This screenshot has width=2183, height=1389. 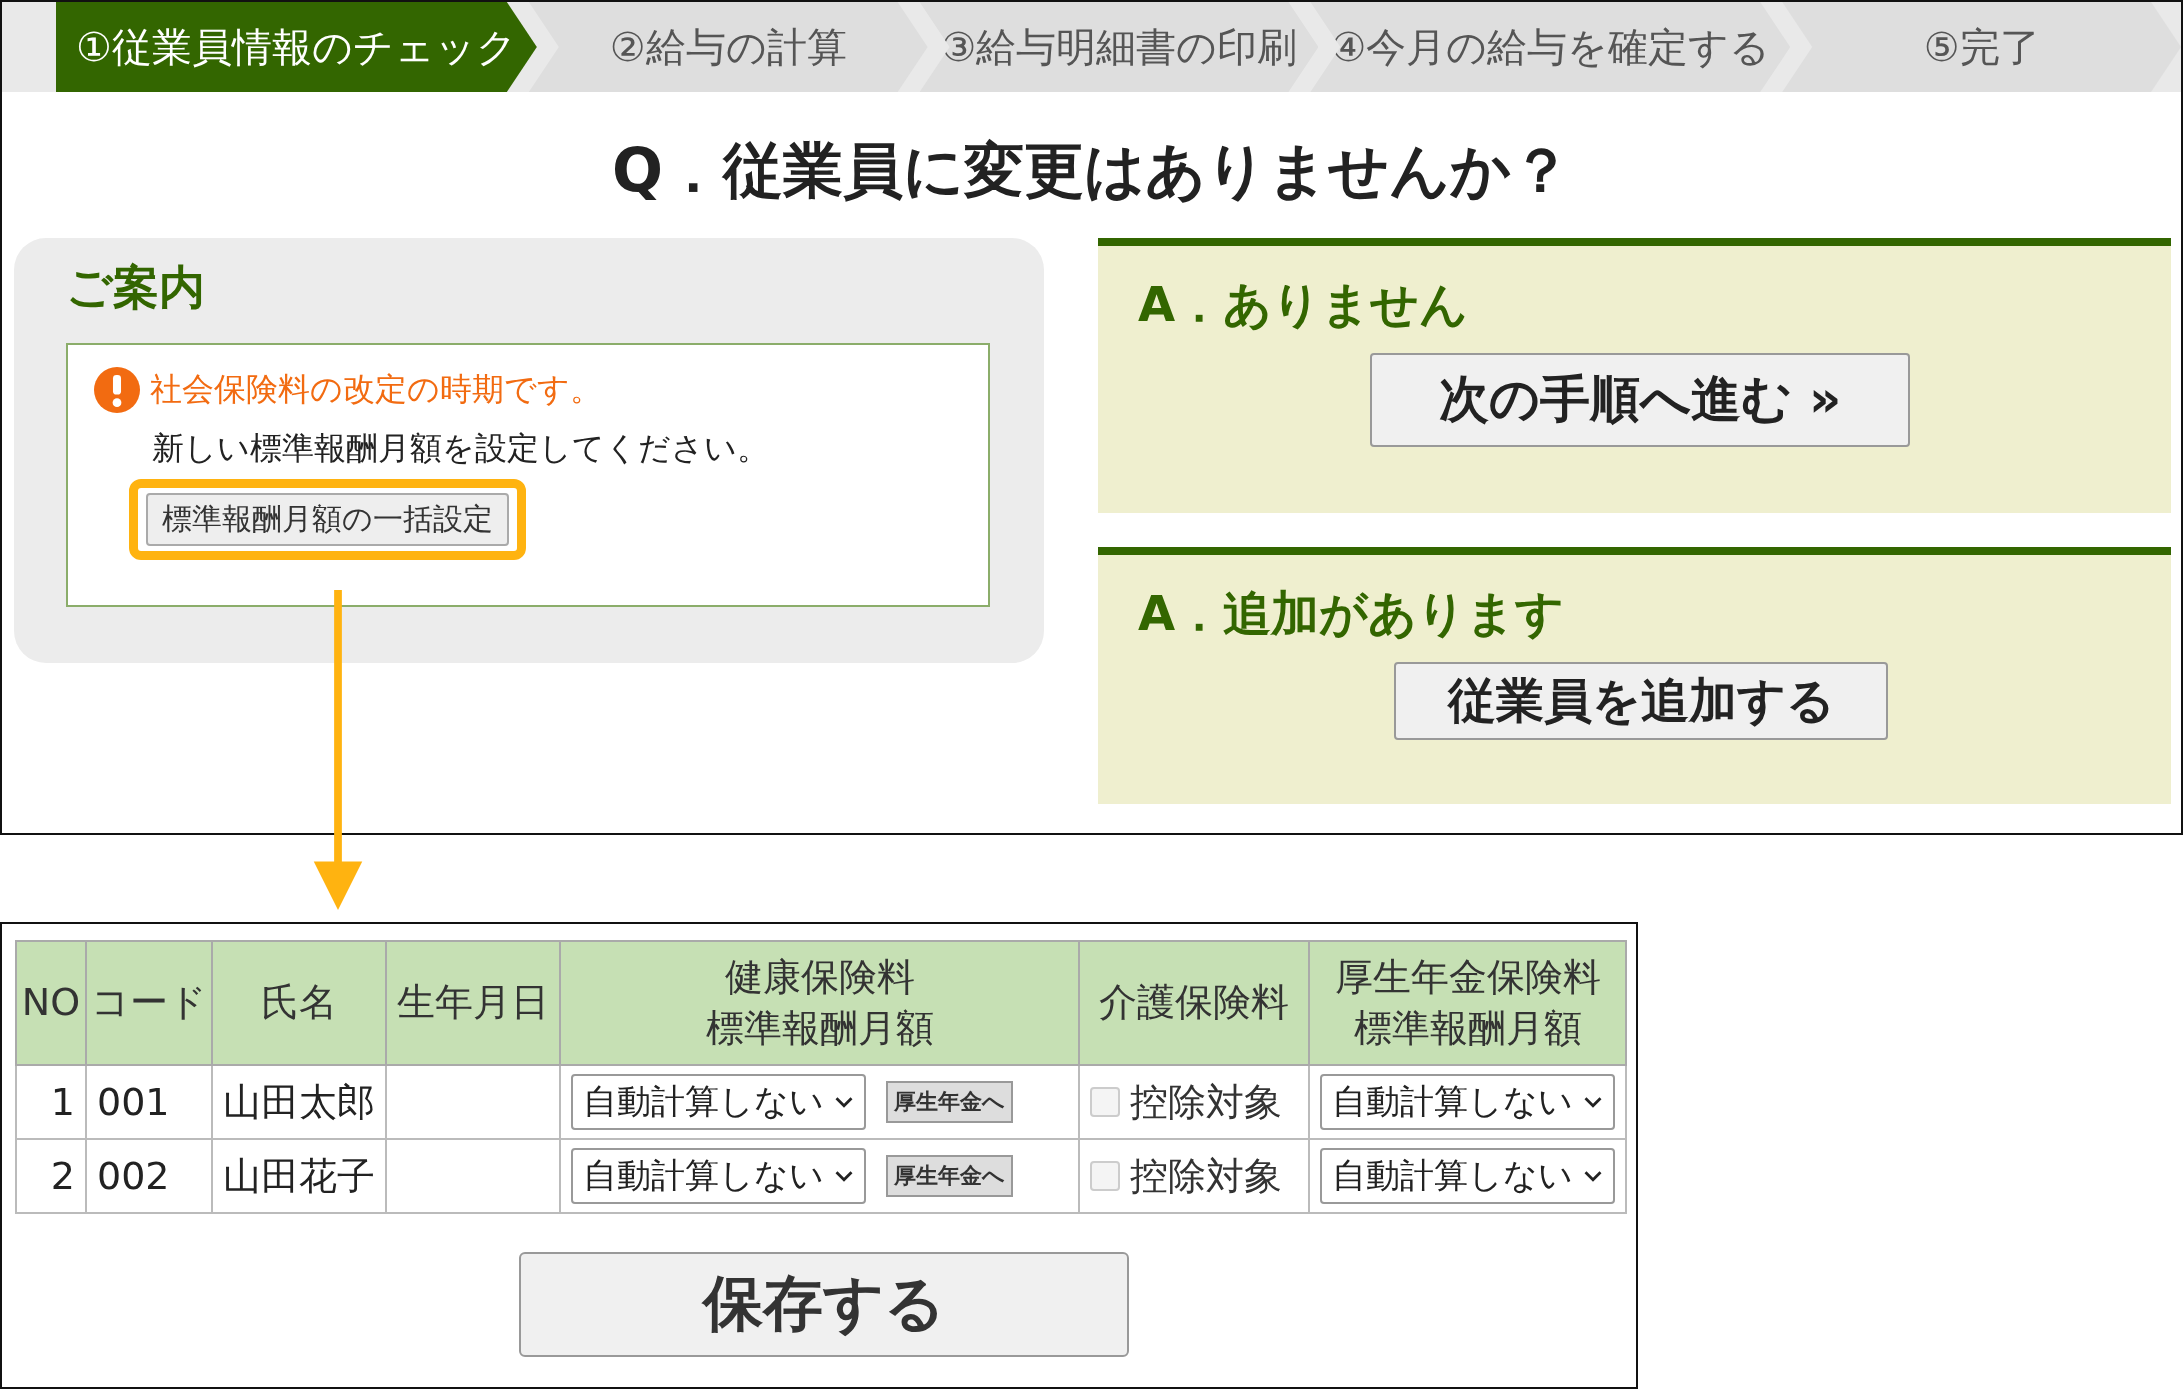 What do you see at coordinates (296, 47) in the screenshot?
I see `step-tab: ①従業員情報のチェック` at bounding box center [296, 47].